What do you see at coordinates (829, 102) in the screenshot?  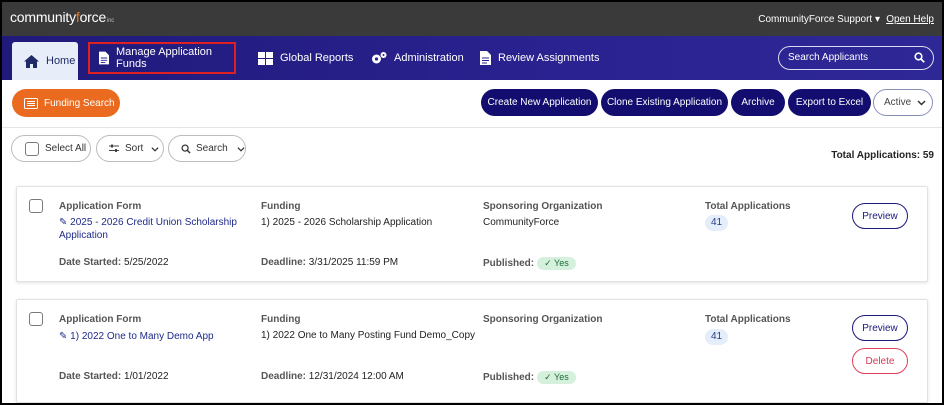 I see `export-to-excel-button: Export to Excel` at bounding box center [829, 102].